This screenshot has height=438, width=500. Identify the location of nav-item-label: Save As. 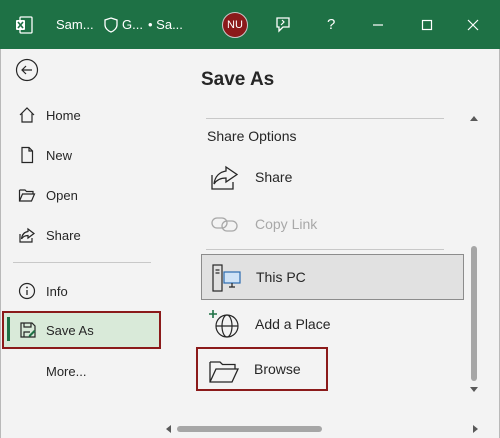
(70, 330).